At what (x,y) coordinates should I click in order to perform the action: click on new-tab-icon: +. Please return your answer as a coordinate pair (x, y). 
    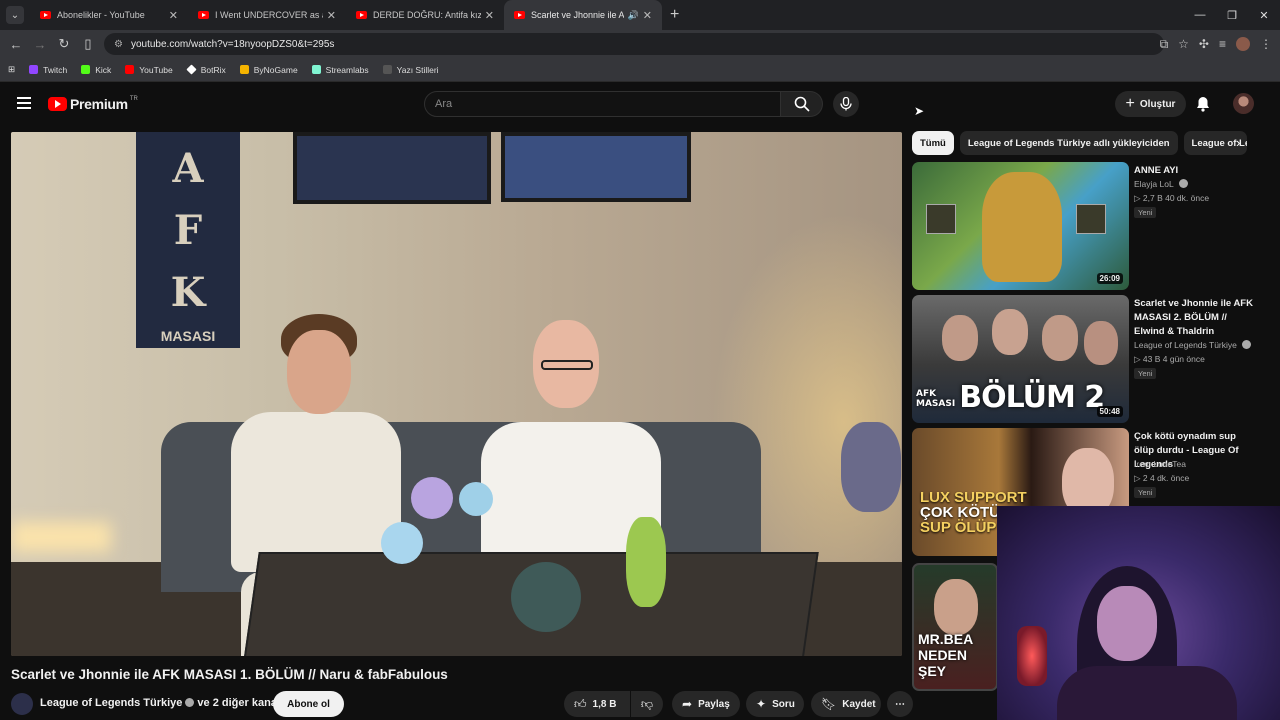
    Looking at the image, I should click on (674, 15).